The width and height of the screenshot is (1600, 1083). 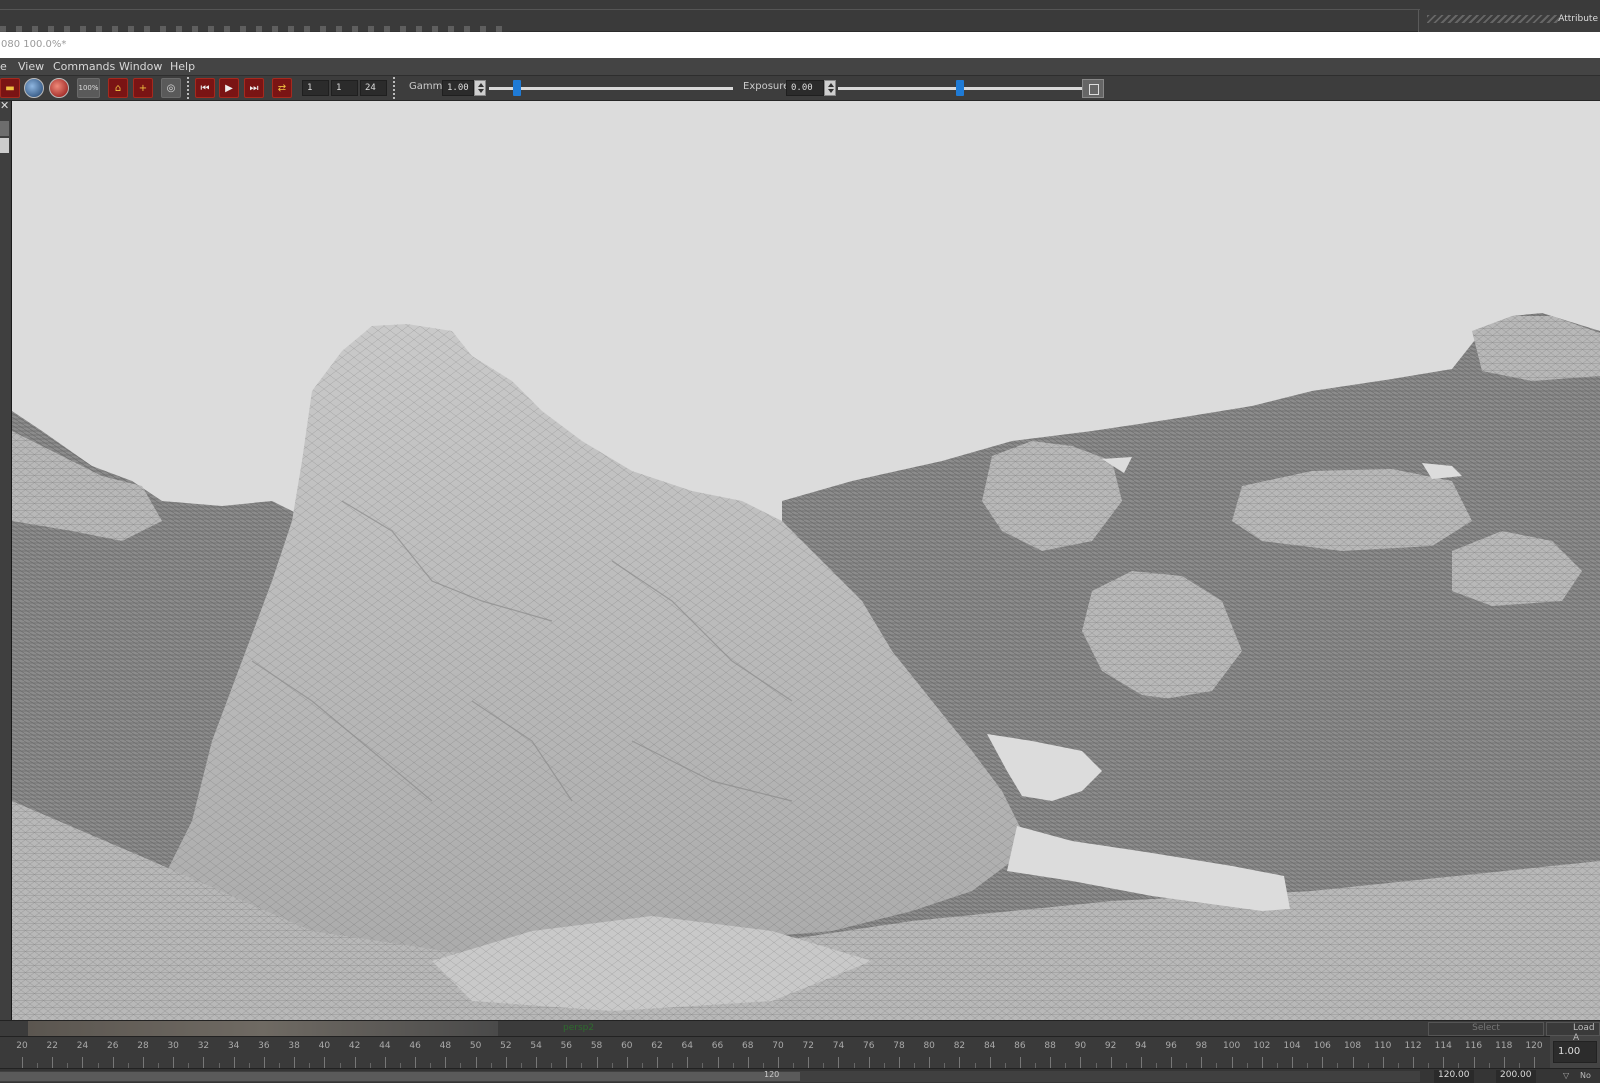 I want to click on timeline-tick-label: 28, so click(x=143, y=1046).